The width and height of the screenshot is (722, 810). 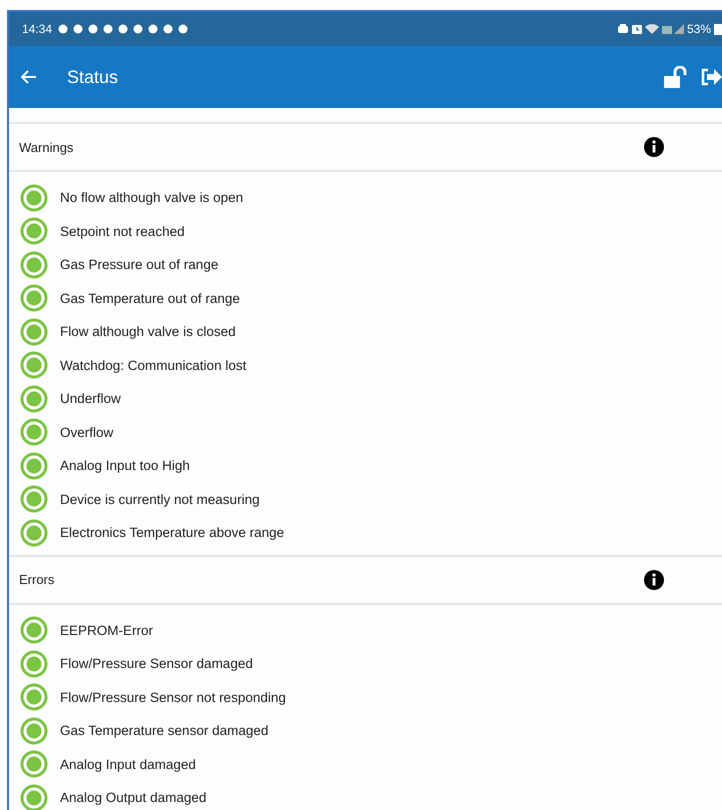 What do you see at coordinates (698, 29) in the screenshot?
I see `battery-text: 53%` at bounding box center [698, 29].